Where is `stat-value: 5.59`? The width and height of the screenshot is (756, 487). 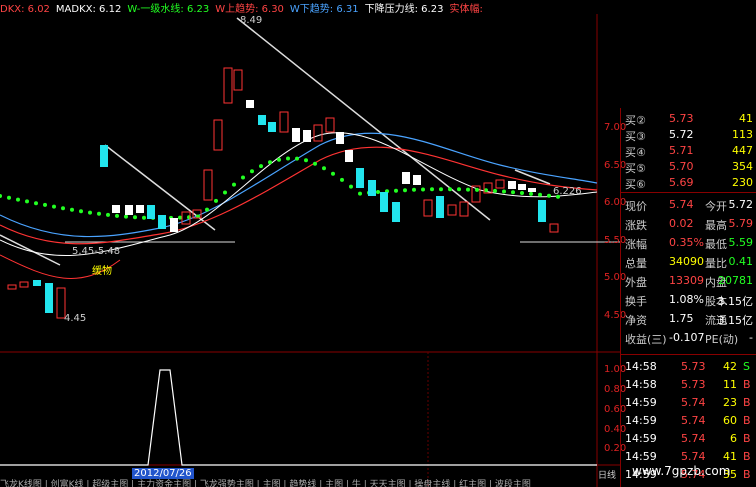 stat-value: 5.59 is located at coordinates (741, 242).